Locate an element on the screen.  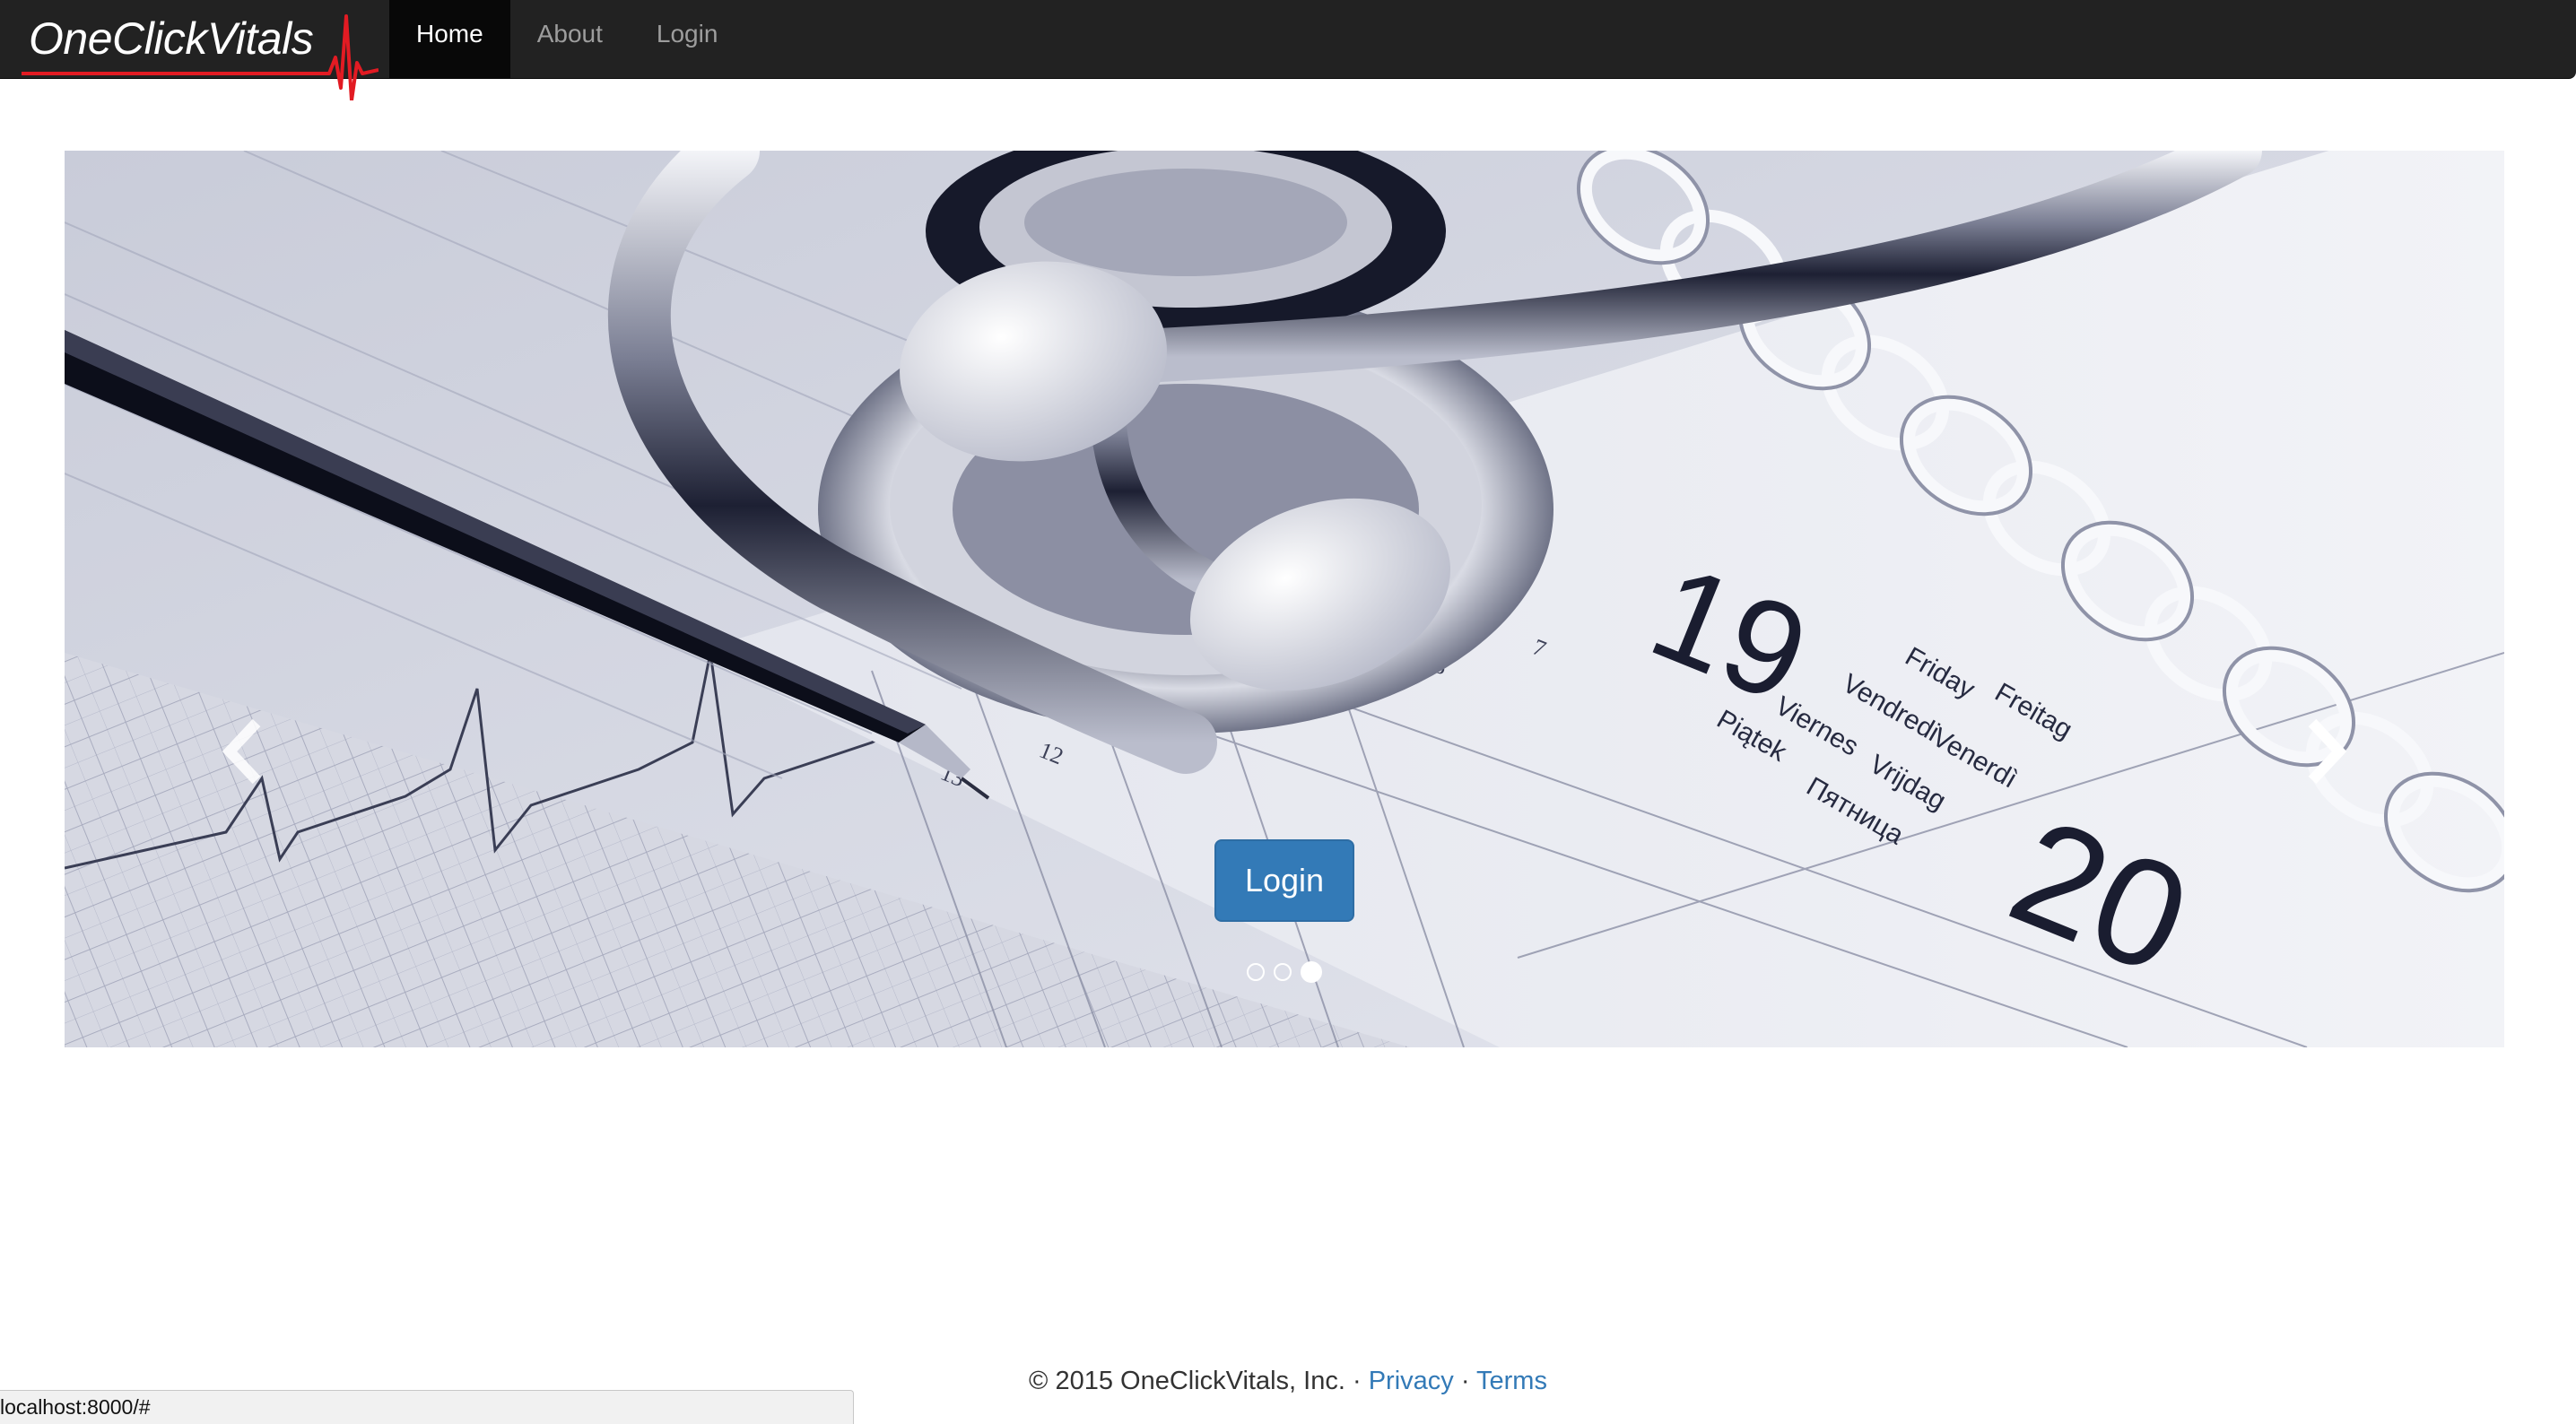
carousel-login-button: Login is located at coordinates (1284, 880).